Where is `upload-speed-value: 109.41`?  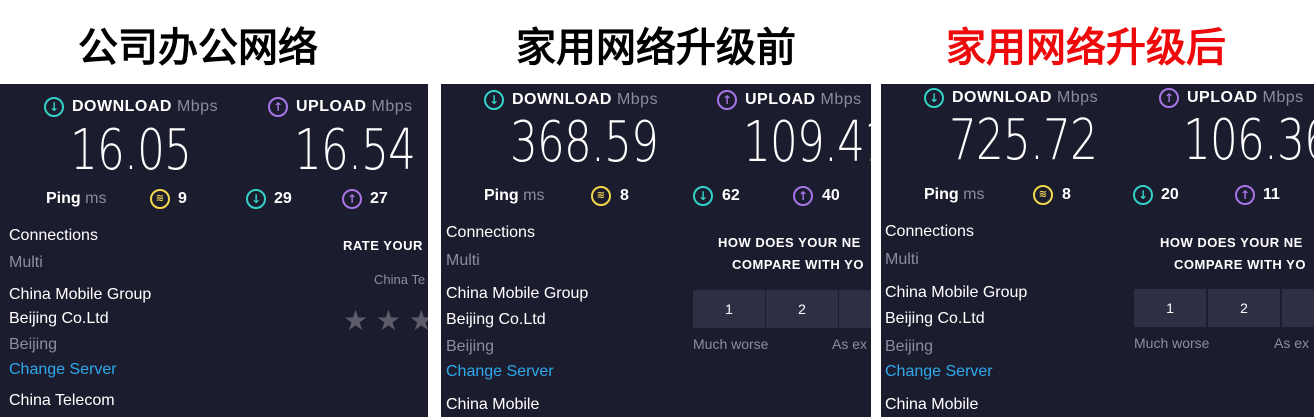
upload-speed-value: 109.41 is located at coordinates (807, 142).